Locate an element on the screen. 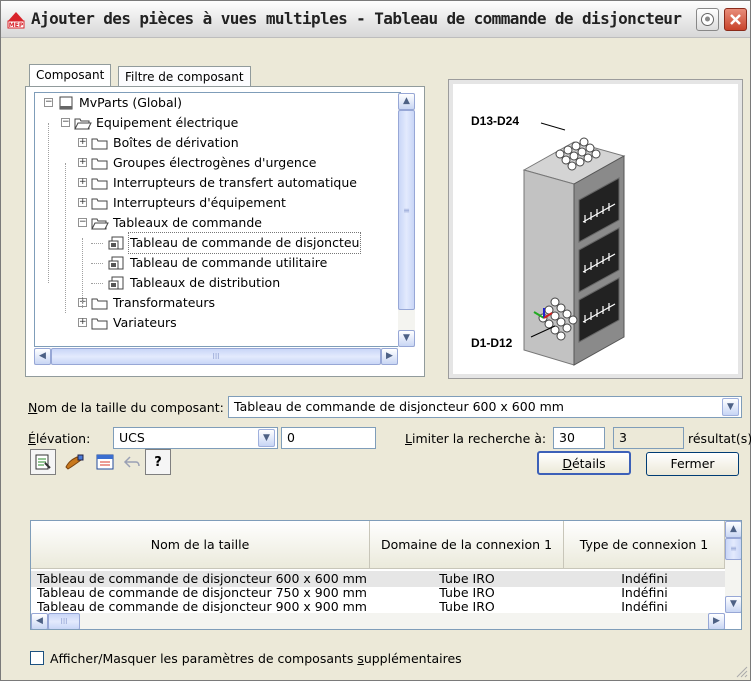  tree-node-label: Transformateurs is located at coordinates (164, 302).